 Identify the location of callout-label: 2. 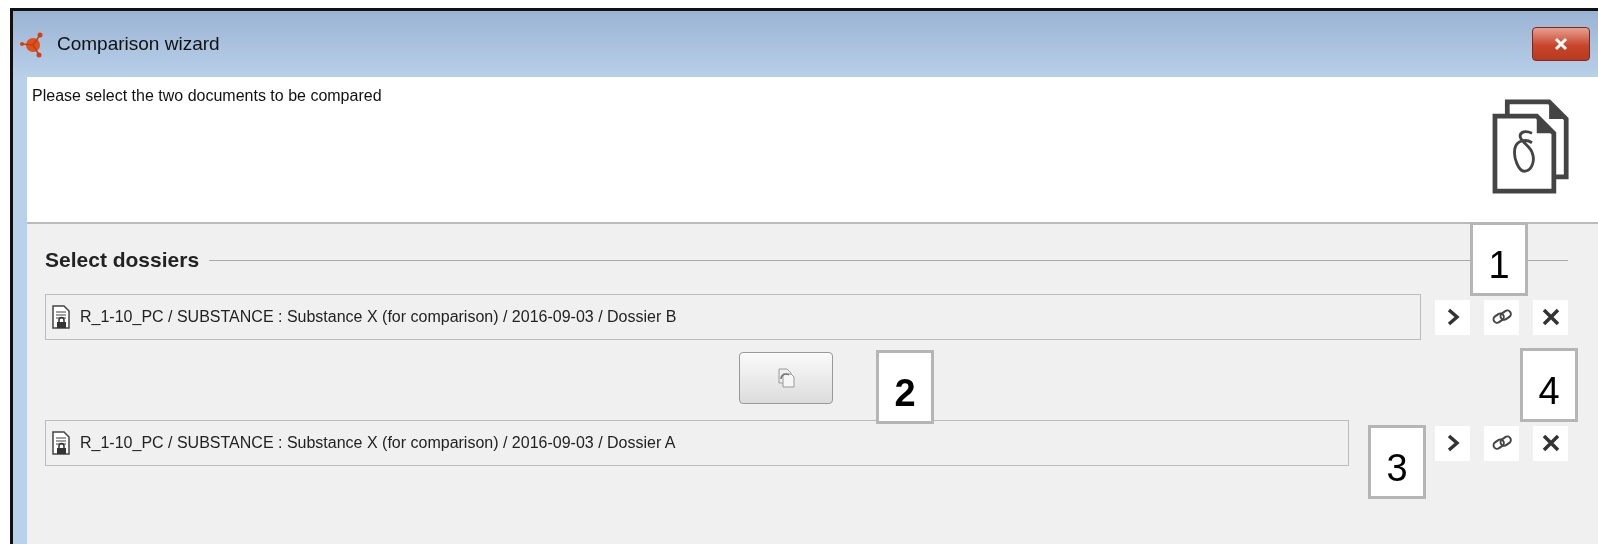
(905, 387).